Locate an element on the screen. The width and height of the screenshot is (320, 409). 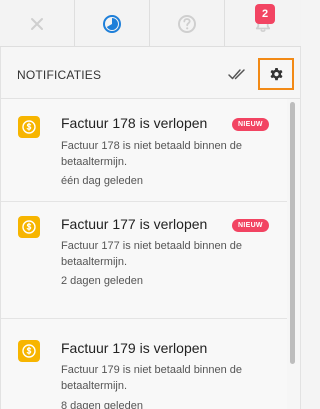
notification-time: 8 dagen geleden is located at coordinates (102, 404).